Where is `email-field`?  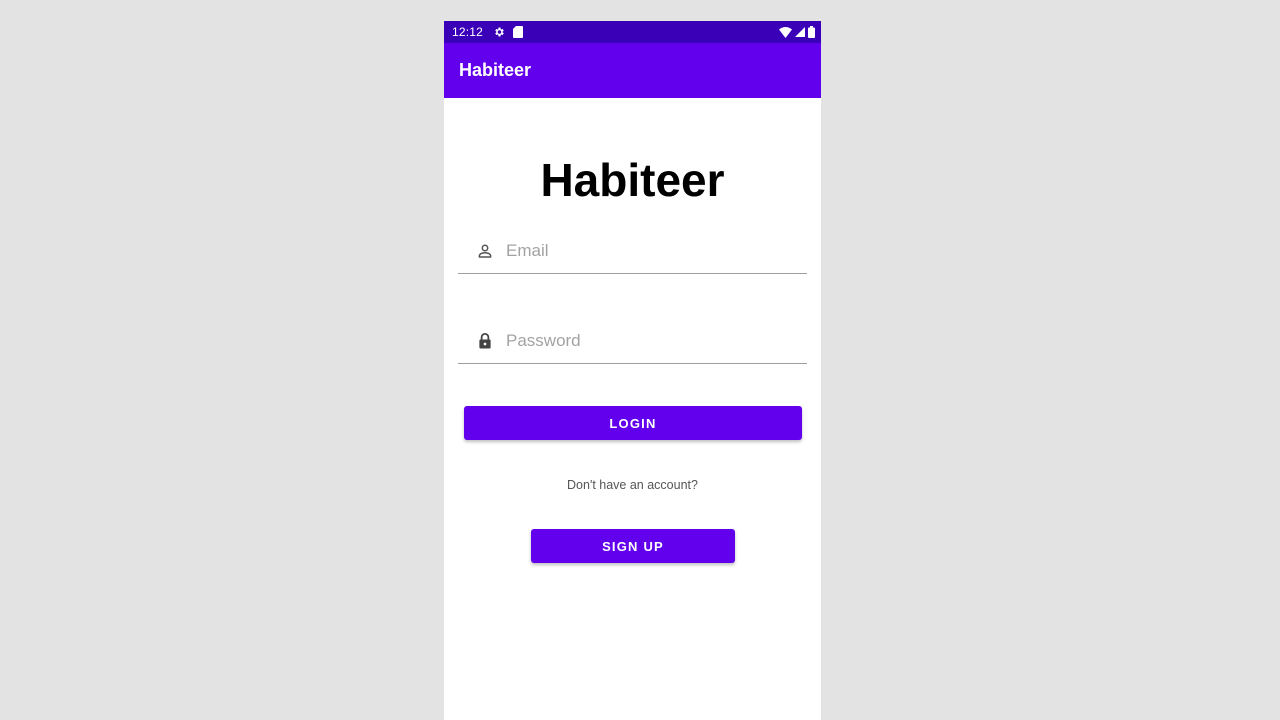
email-field is located at coordinates (632, 251).